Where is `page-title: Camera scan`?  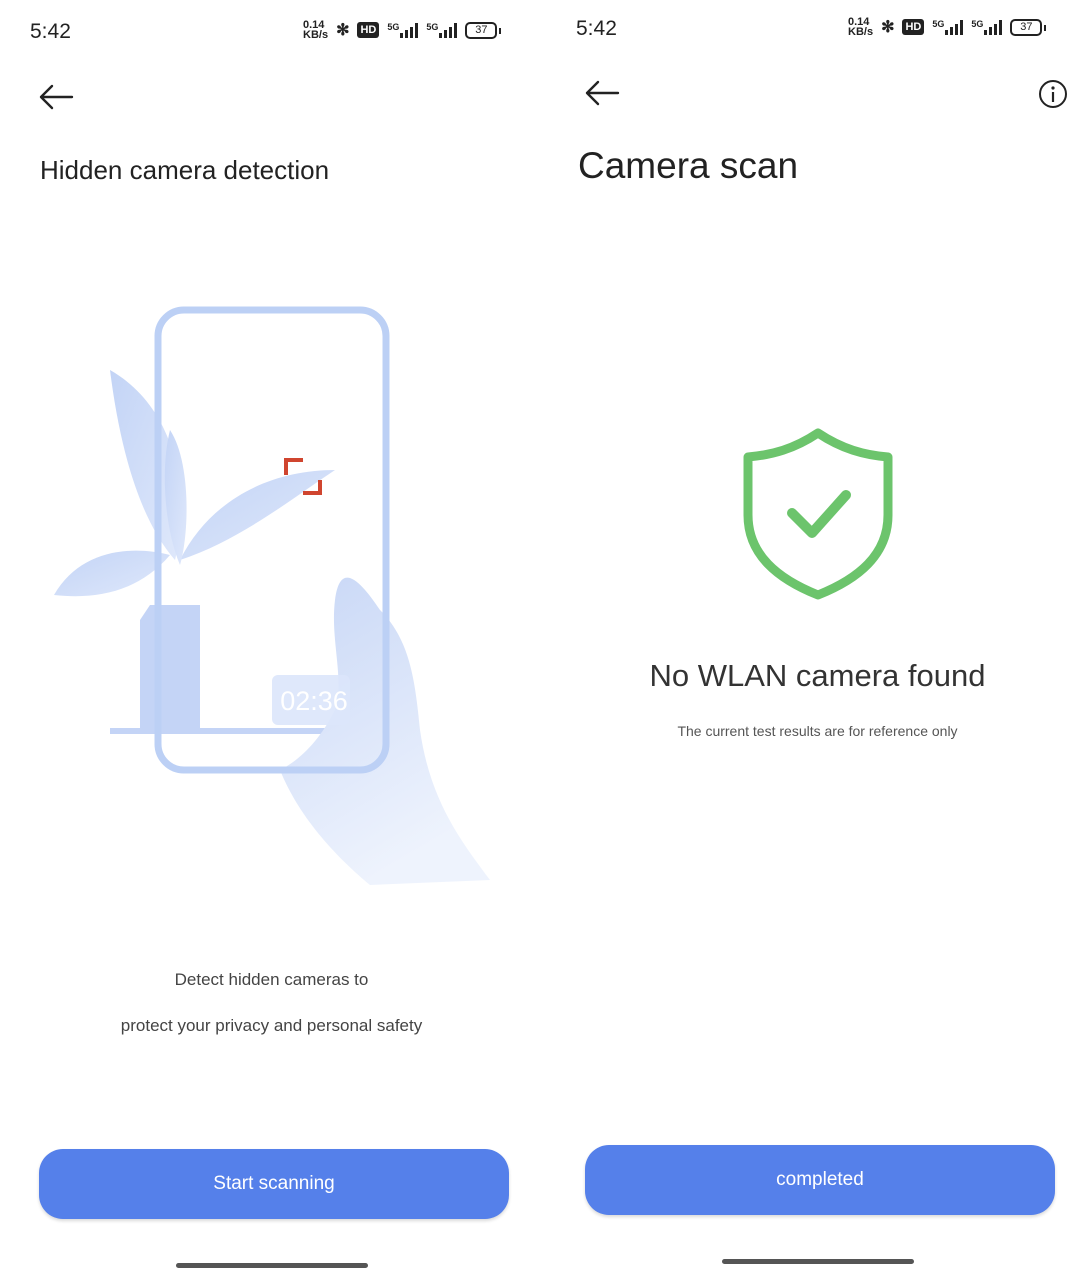
page-title: Camera scan is located at coordinates (688, 165).